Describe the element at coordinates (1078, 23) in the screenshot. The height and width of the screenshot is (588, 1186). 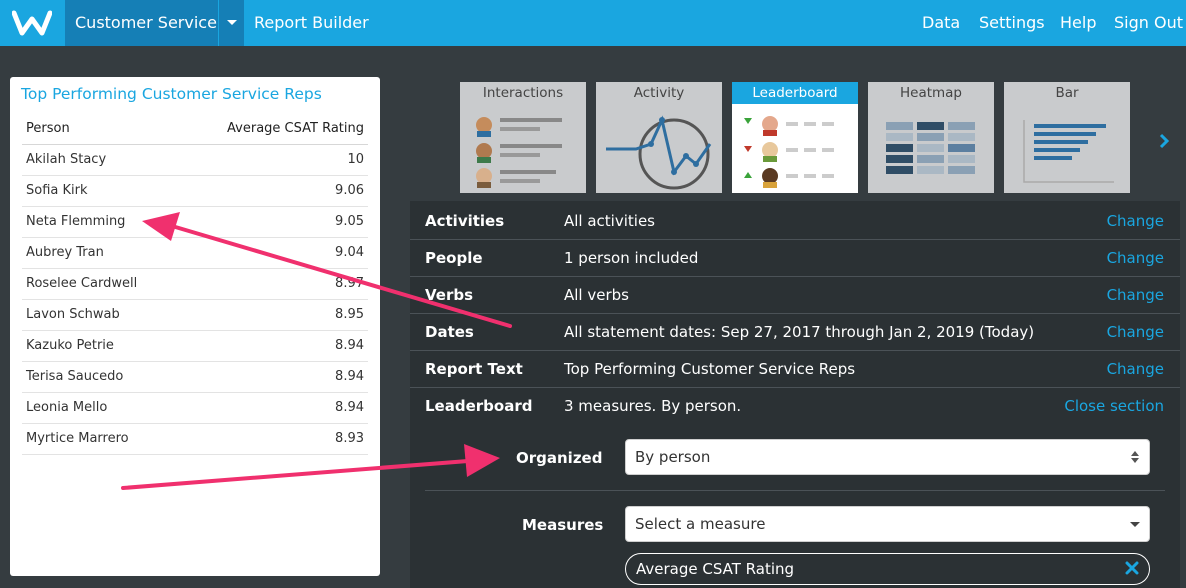
I see `nav-help-link: Help` at that location.